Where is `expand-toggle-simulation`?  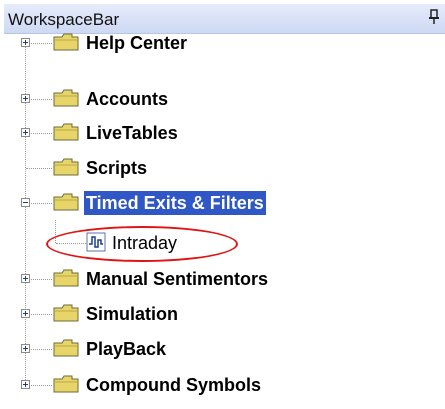 expand-toggle-simulation is located at coordinates (25, 313).